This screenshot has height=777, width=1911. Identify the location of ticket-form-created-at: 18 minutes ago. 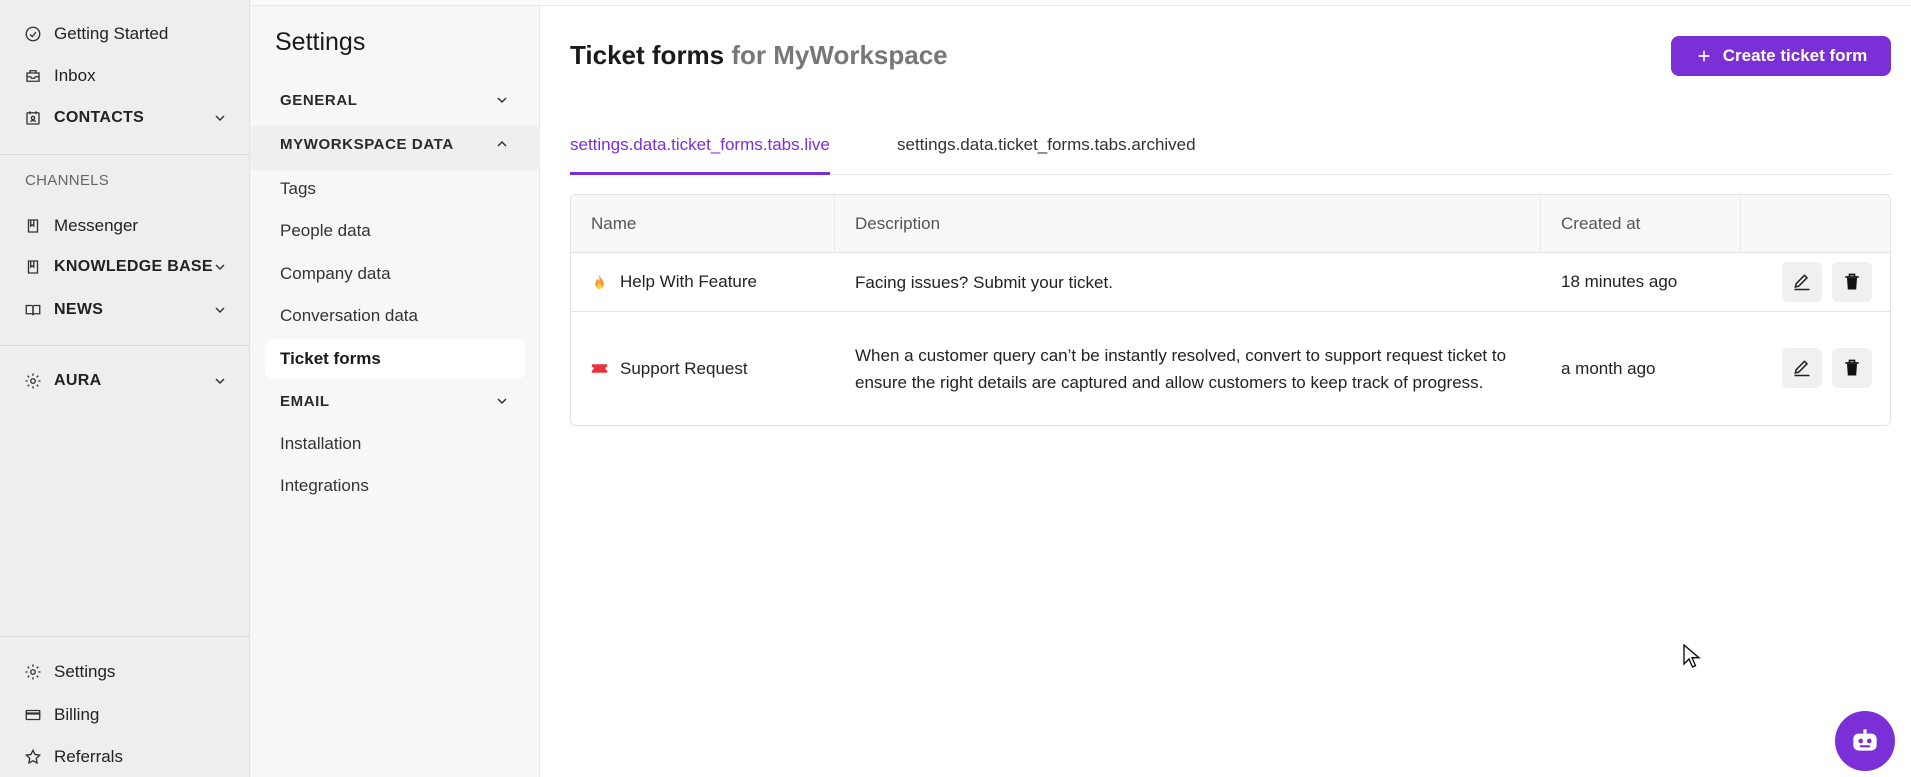
(1619, 281).